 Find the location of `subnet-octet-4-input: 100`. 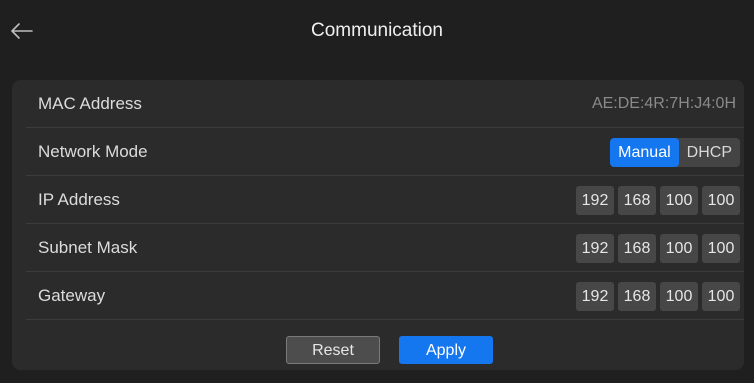

subnet-octet-4-input: 100 is located at coordinates (721, 248).